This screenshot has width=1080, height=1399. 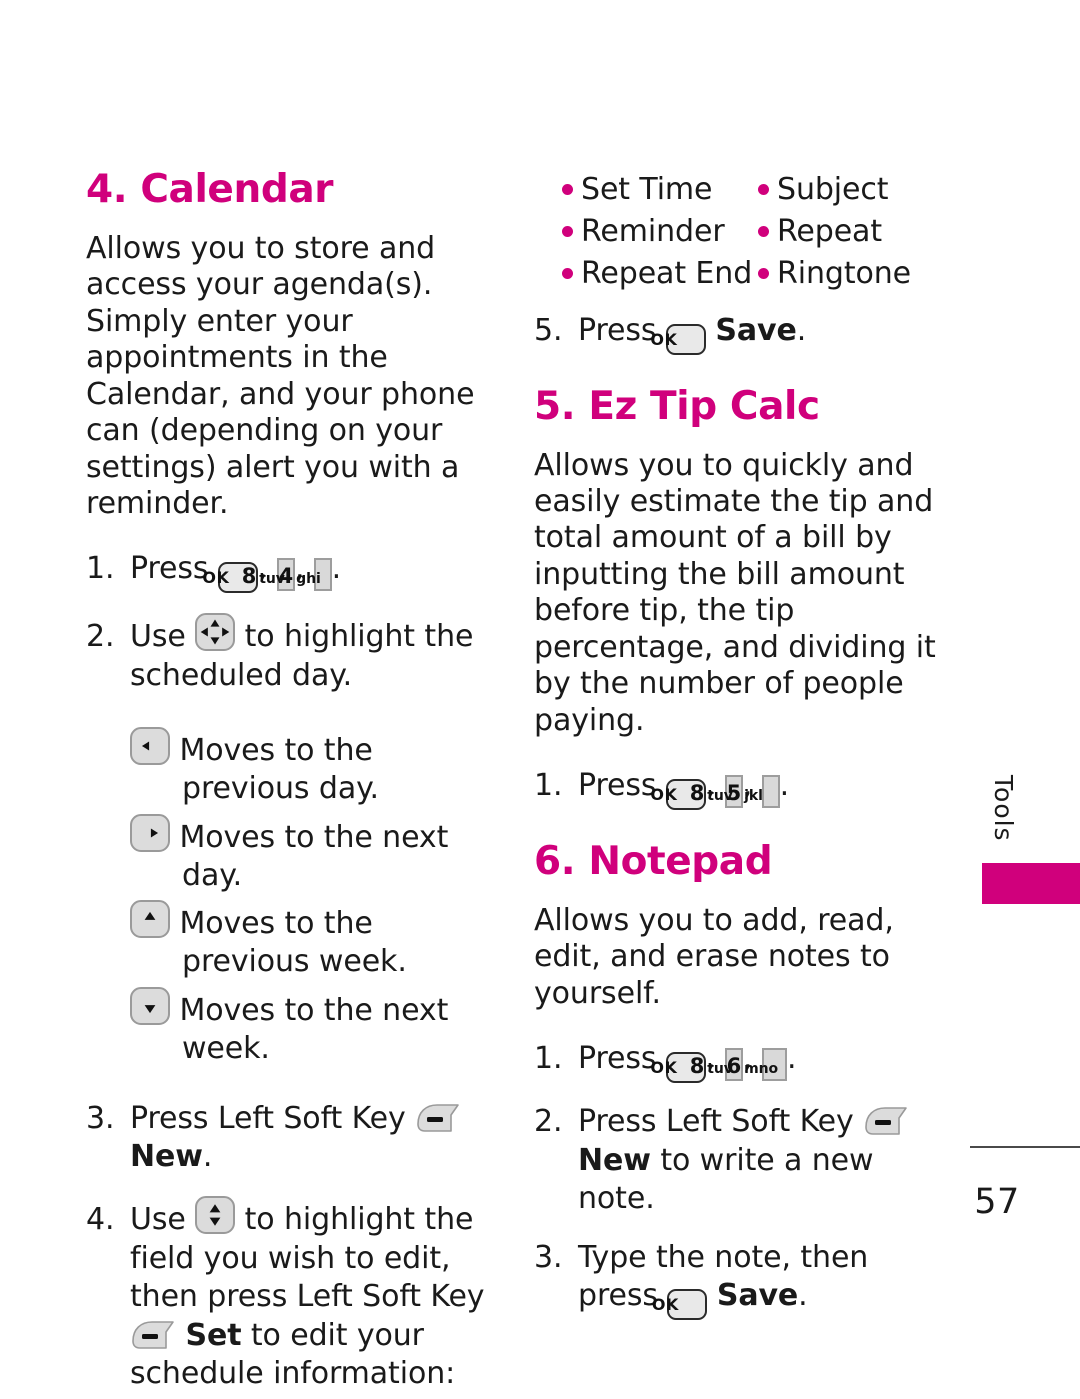 I want to click on list-item: Ringtone, so click(x=856, y=274).